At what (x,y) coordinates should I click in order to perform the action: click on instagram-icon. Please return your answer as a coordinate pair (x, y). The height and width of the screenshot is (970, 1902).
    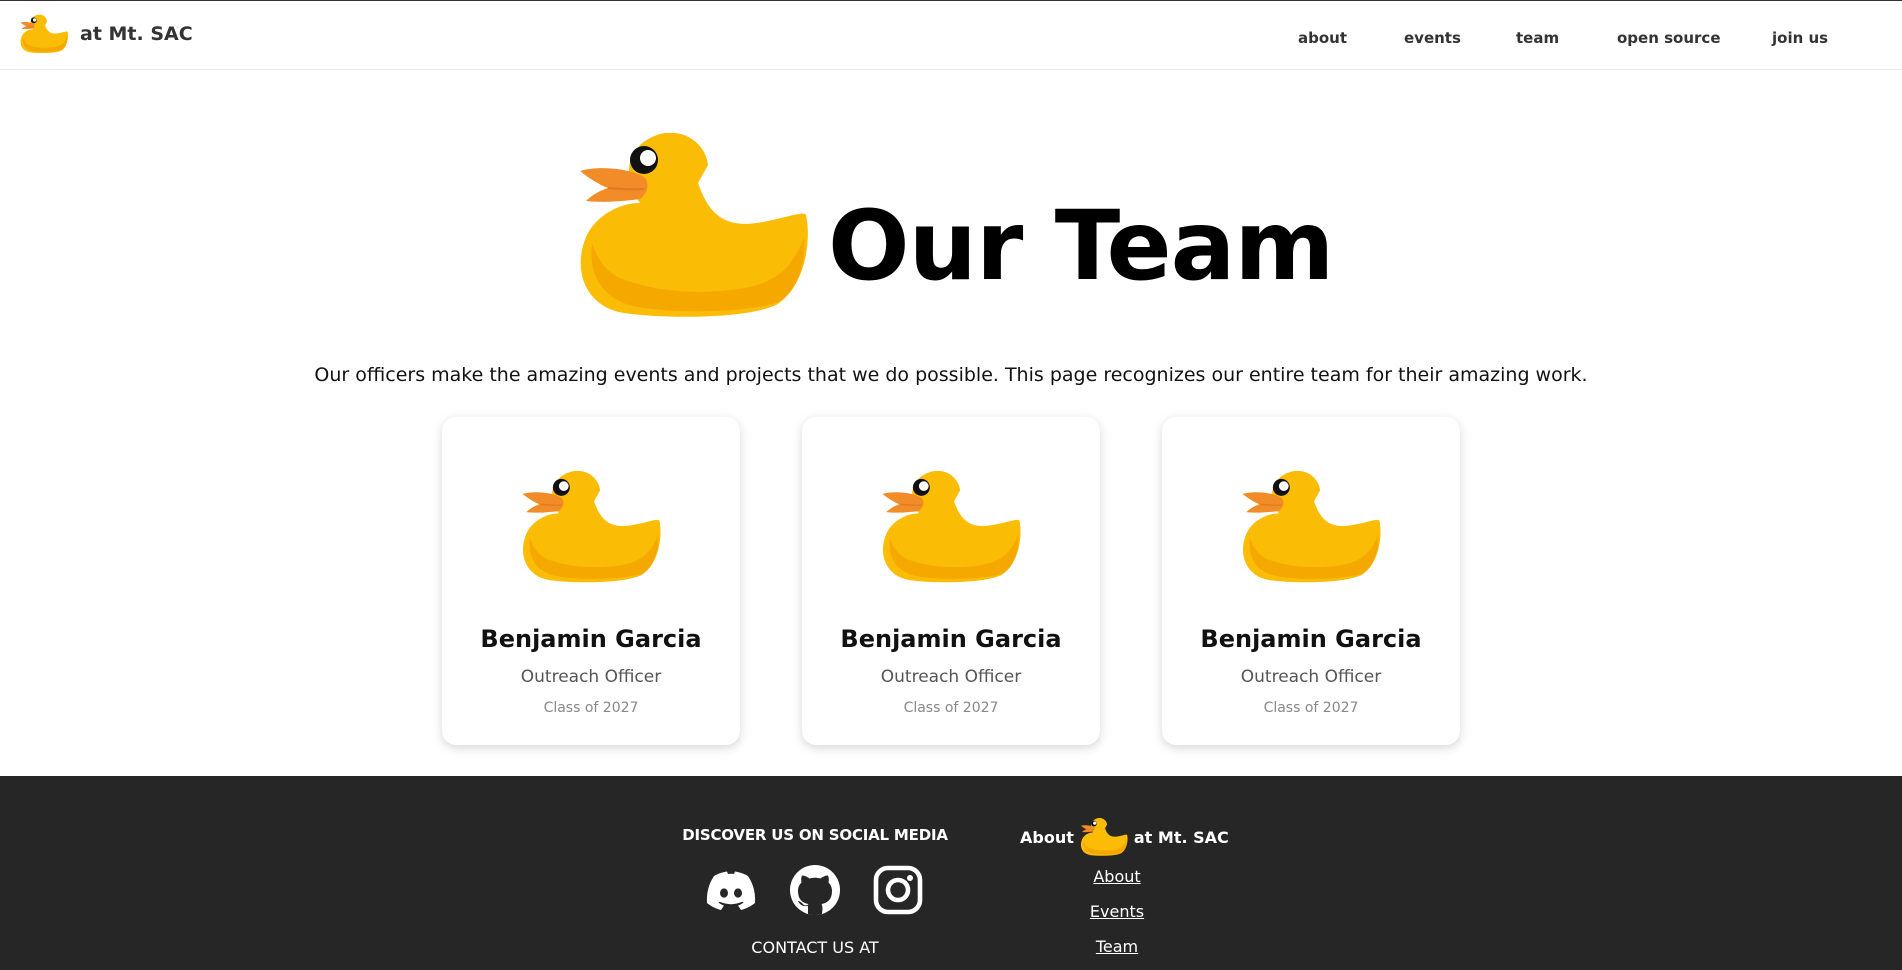
    Looking at the image, I should click on (898, 890).